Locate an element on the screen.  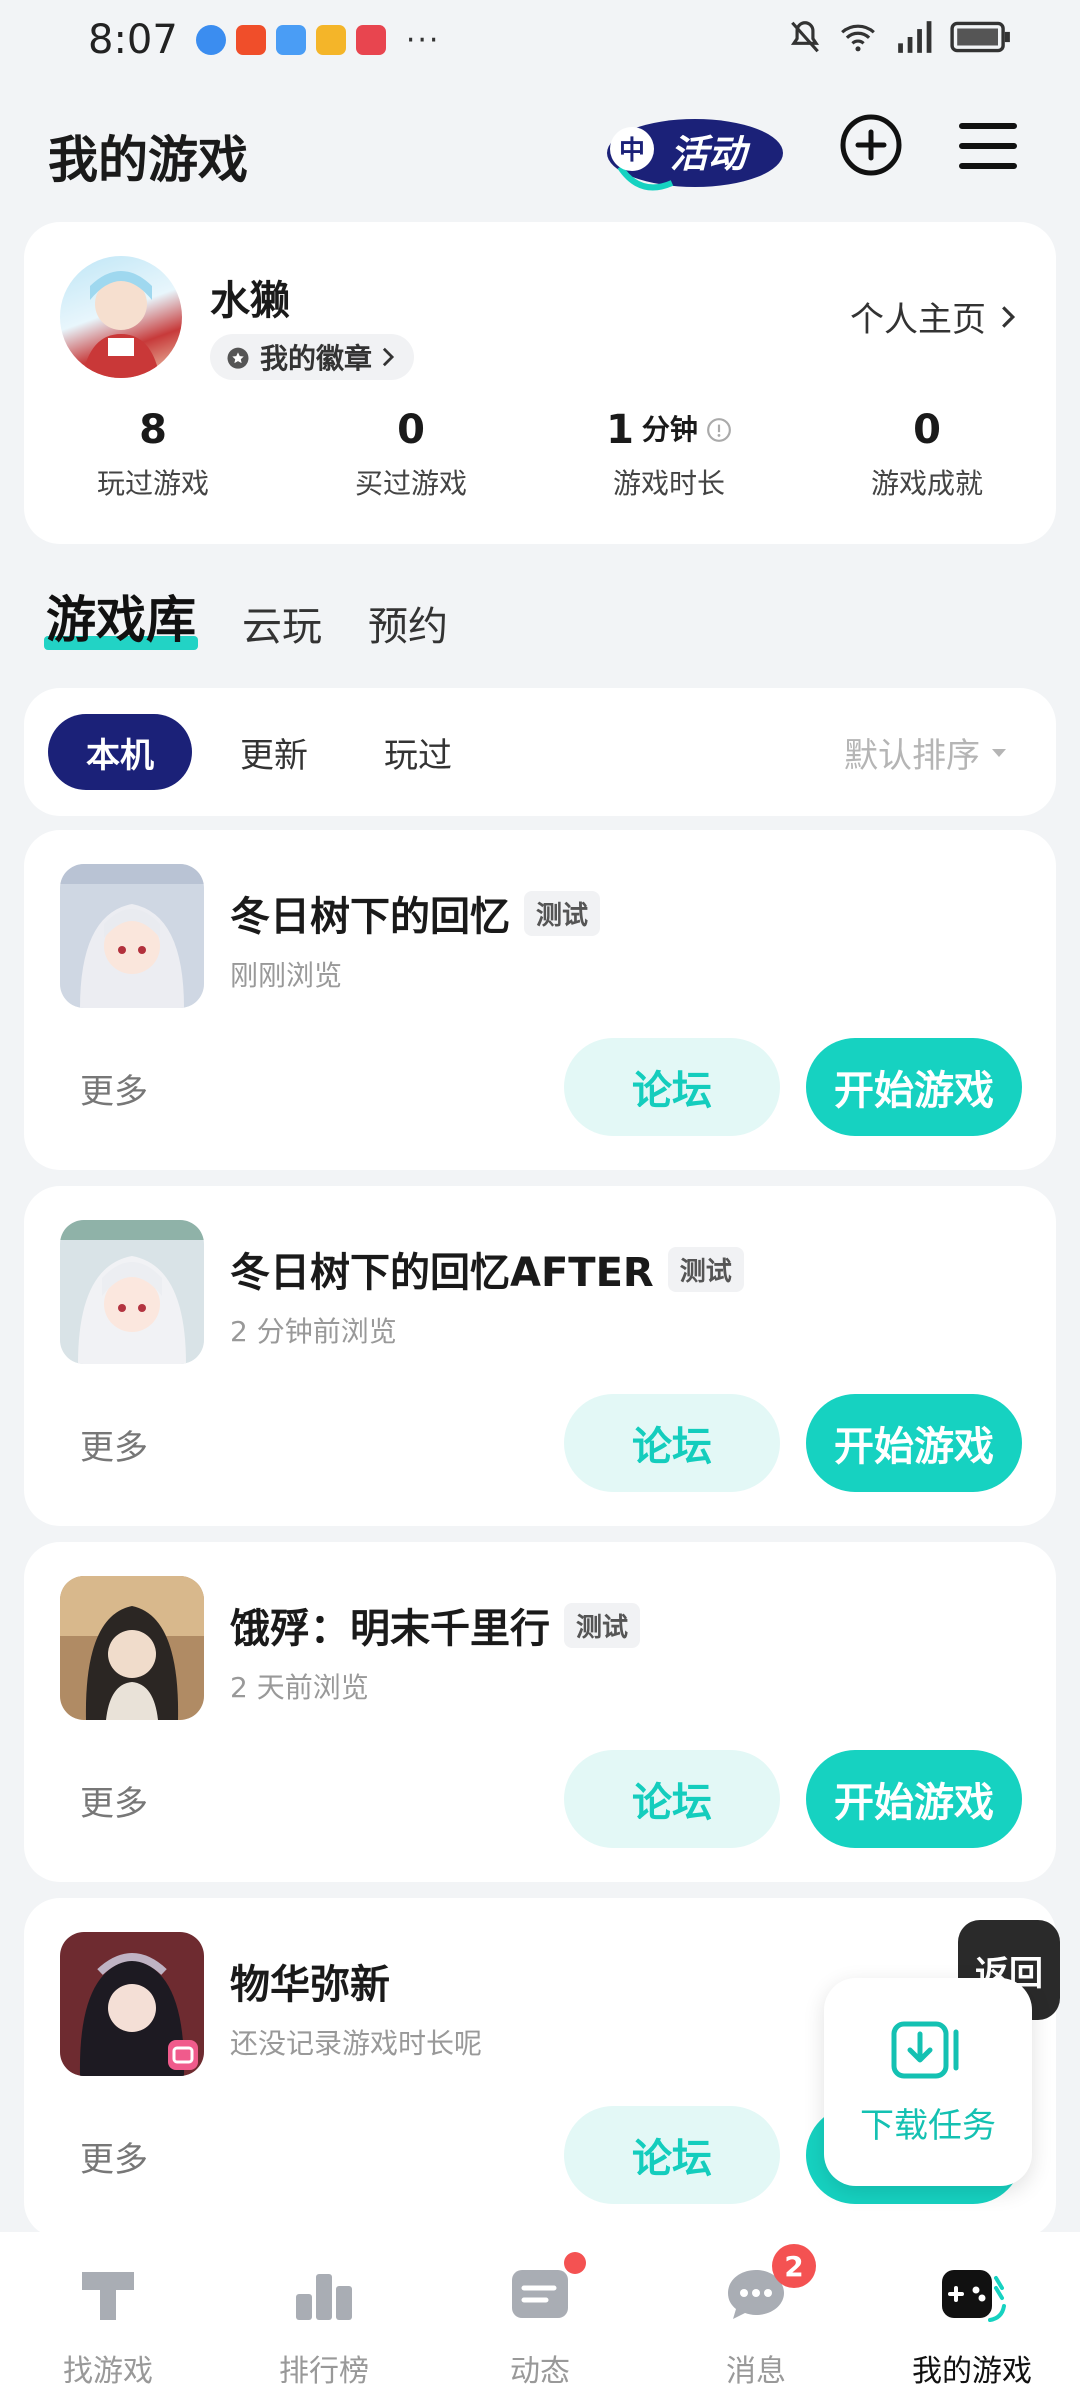
game-name: 冬日树下的回忆AFTER is located at coordinates (442, 1273).